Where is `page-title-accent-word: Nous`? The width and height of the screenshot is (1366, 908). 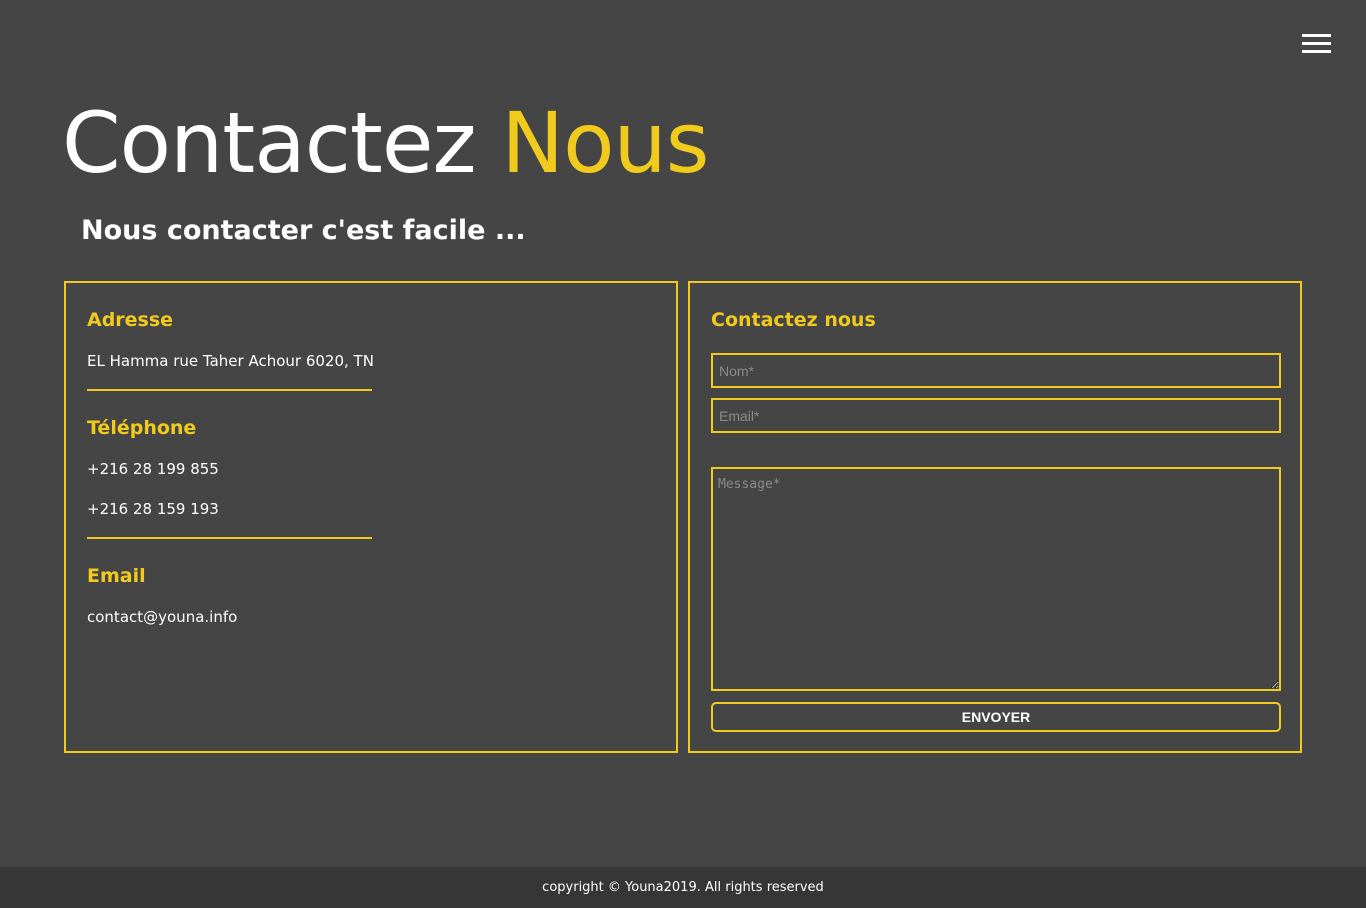
page-title-accent-word: Nous is located at coordinates (605, 143).